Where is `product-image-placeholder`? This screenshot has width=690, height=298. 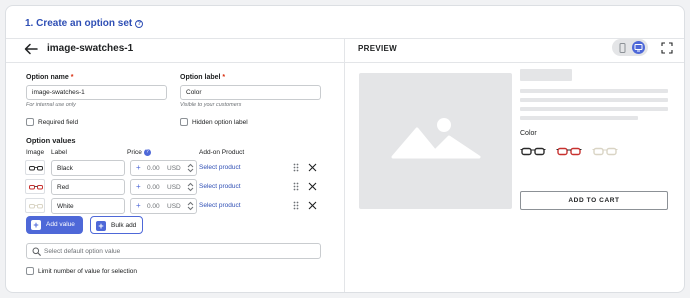 product-image-placeholder is located at coordinates (435, 141).